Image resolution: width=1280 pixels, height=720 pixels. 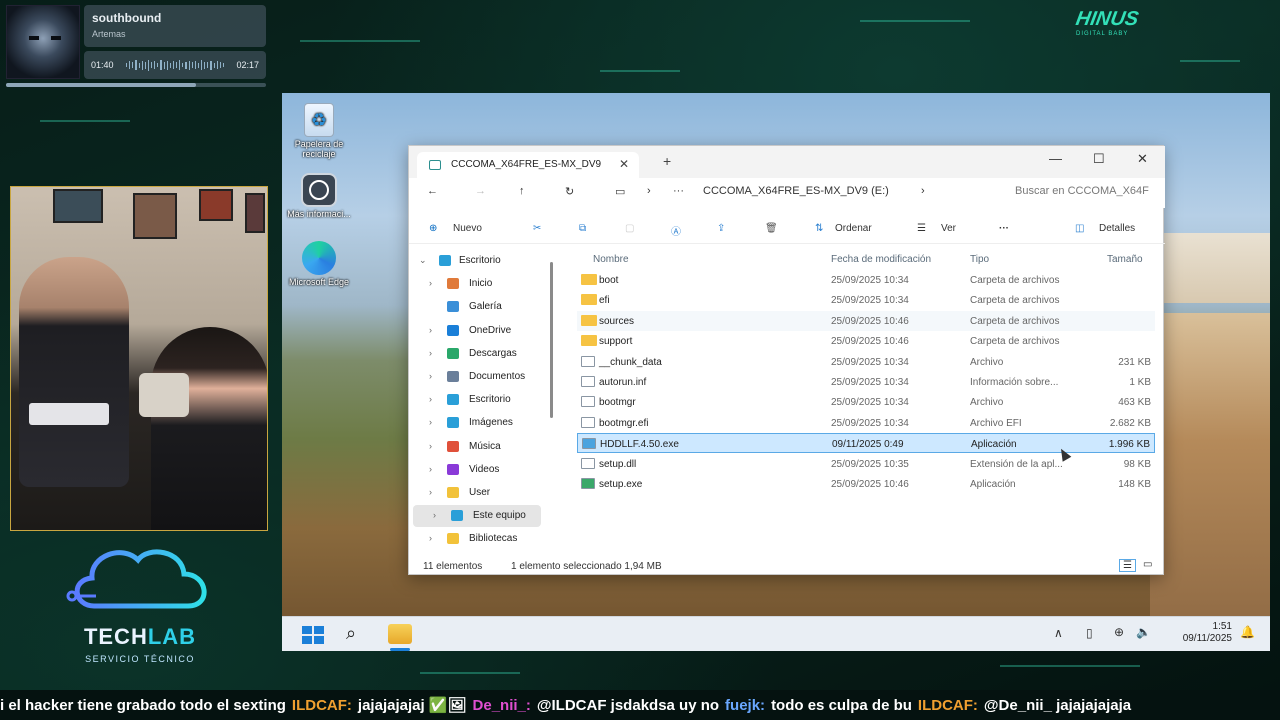 What do you see at coordinates (522, 191) in the screenshot?
I see `up-icon: ↑` at bounding box center [522, 191].